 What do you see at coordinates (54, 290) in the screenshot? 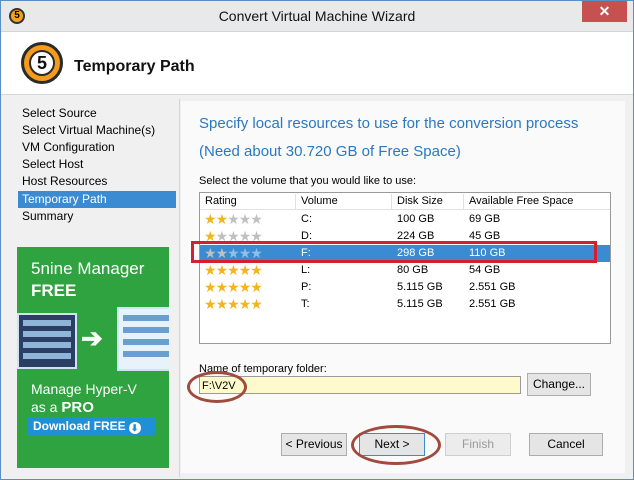
I see `promo-free-label: FREE` at bounding box center [54, 290].